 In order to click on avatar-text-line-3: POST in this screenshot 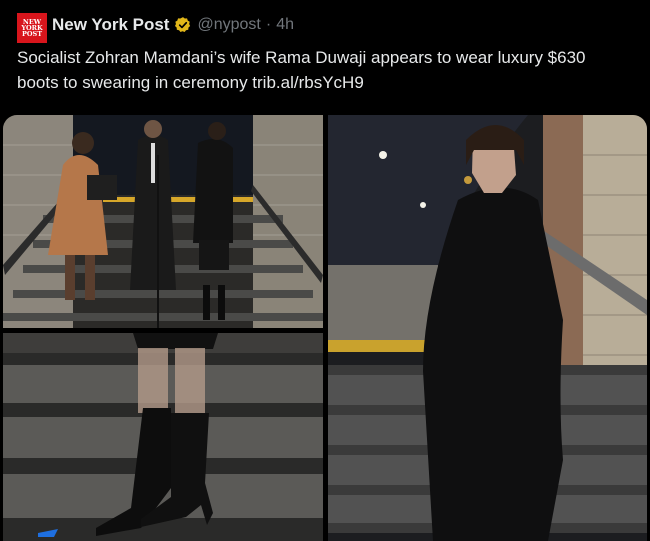, I will do `click(32, 34)`.